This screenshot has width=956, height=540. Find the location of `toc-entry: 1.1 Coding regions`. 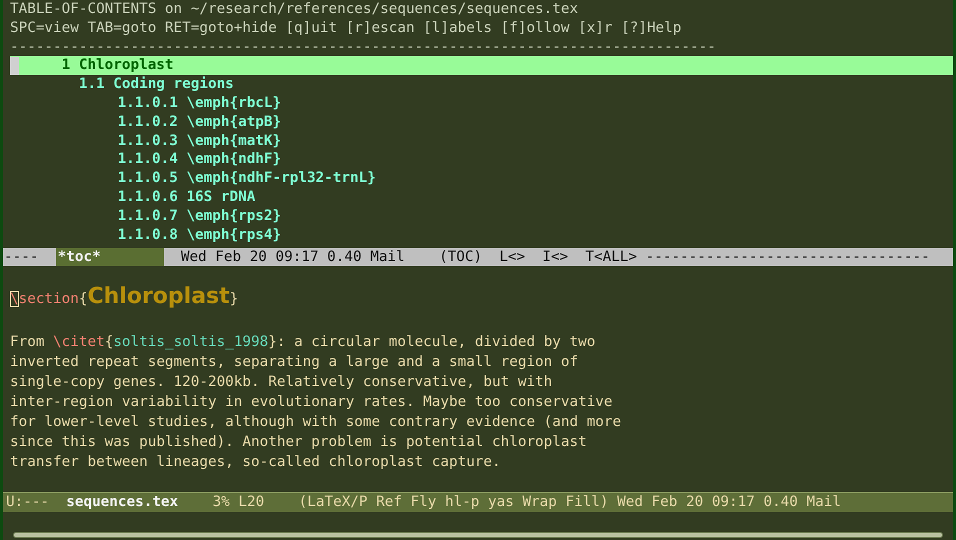

toc-entry: 1.1 Coding regions is located at coordinates (126, 84).